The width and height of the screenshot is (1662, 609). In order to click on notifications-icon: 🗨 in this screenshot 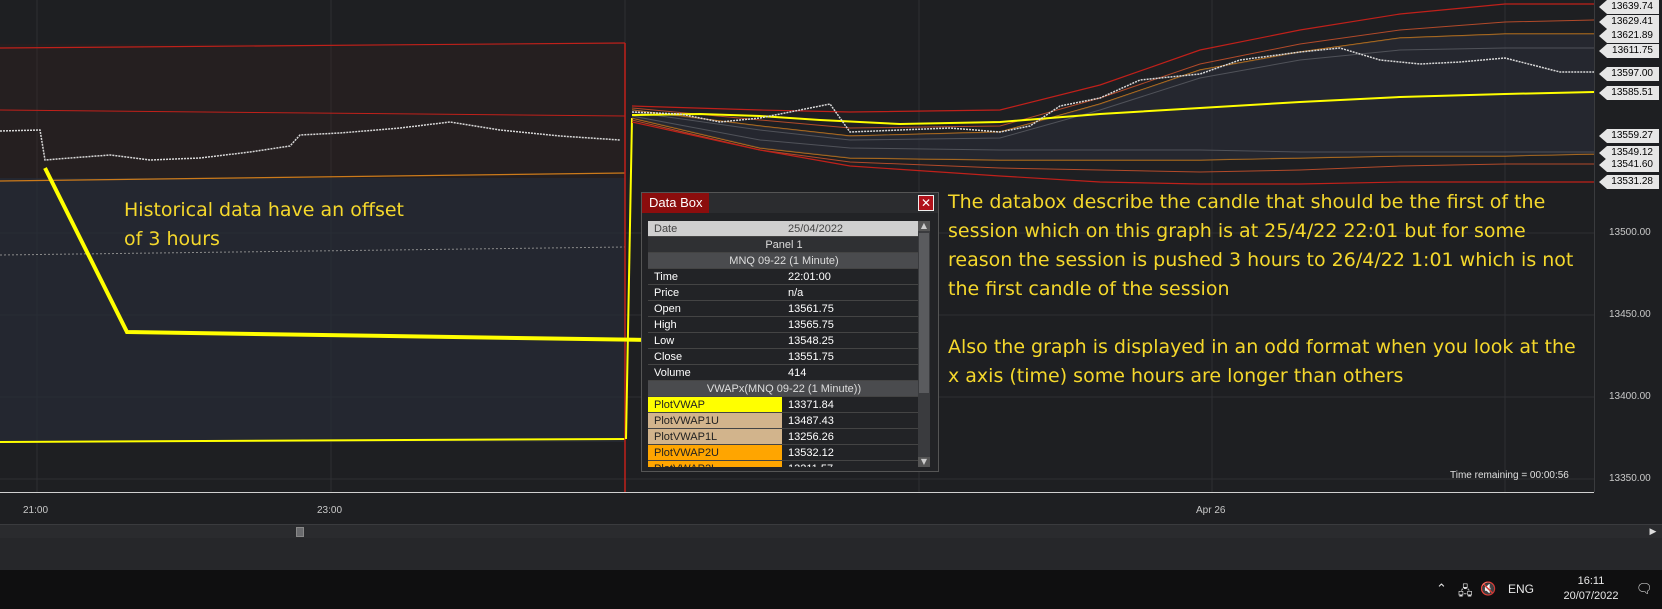, I will do `click(1644, 589)`.